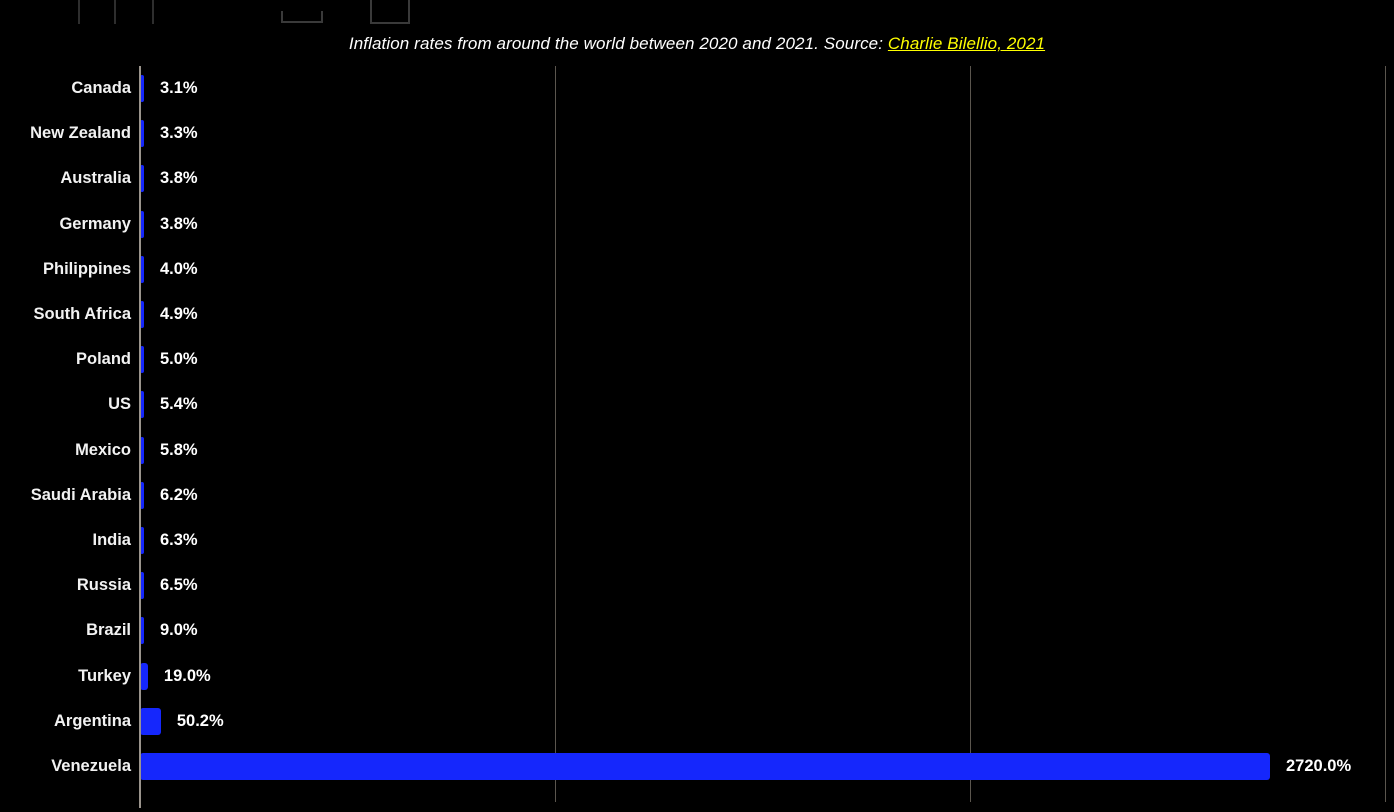 This screenshot has width=1394, height=812. Describe the element at coordinates (697, 540) in the screenshot. I see `bar-row: India 6.3%` at that location.